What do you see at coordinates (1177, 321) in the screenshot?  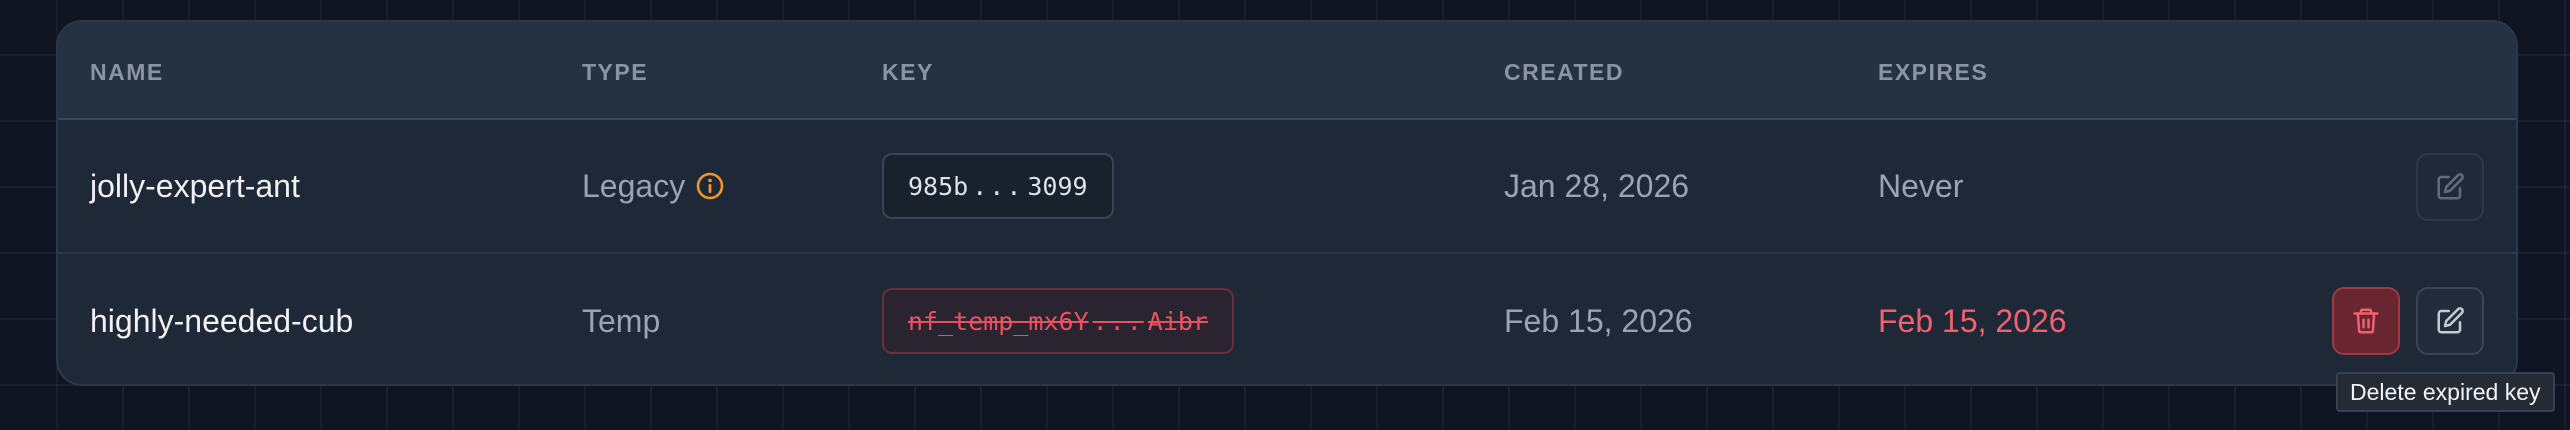 I see `key-suffix: Aibr` at bounding box center [1177, 321].